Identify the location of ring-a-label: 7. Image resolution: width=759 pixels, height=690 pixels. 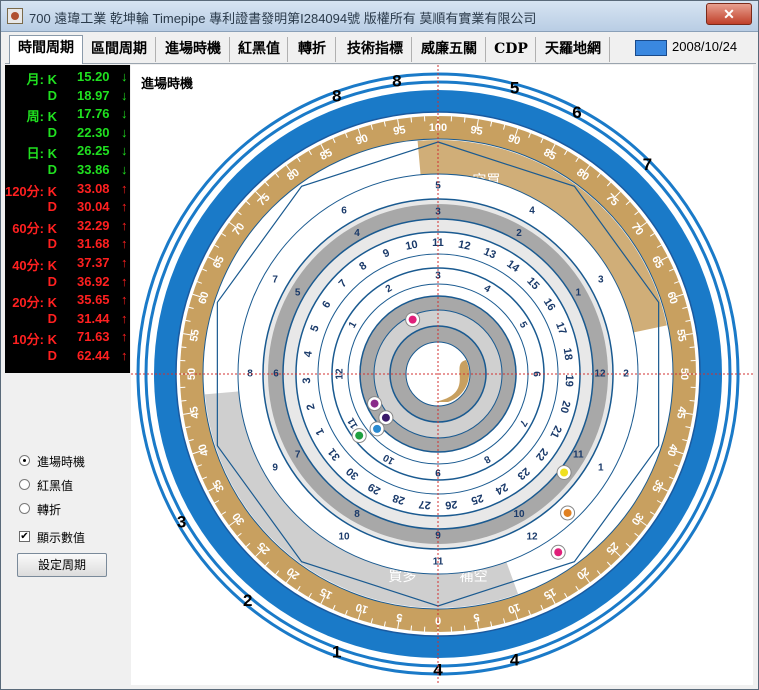
(275, 280).